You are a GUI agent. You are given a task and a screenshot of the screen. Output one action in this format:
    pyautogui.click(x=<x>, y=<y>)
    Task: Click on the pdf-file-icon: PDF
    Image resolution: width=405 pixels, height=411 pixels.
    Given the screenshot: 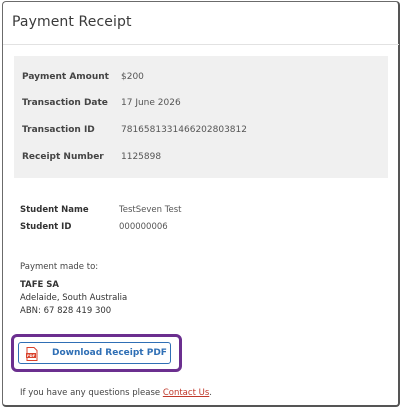 What is the action you would take?
    pyautogui.click(x=32, y=353)
    